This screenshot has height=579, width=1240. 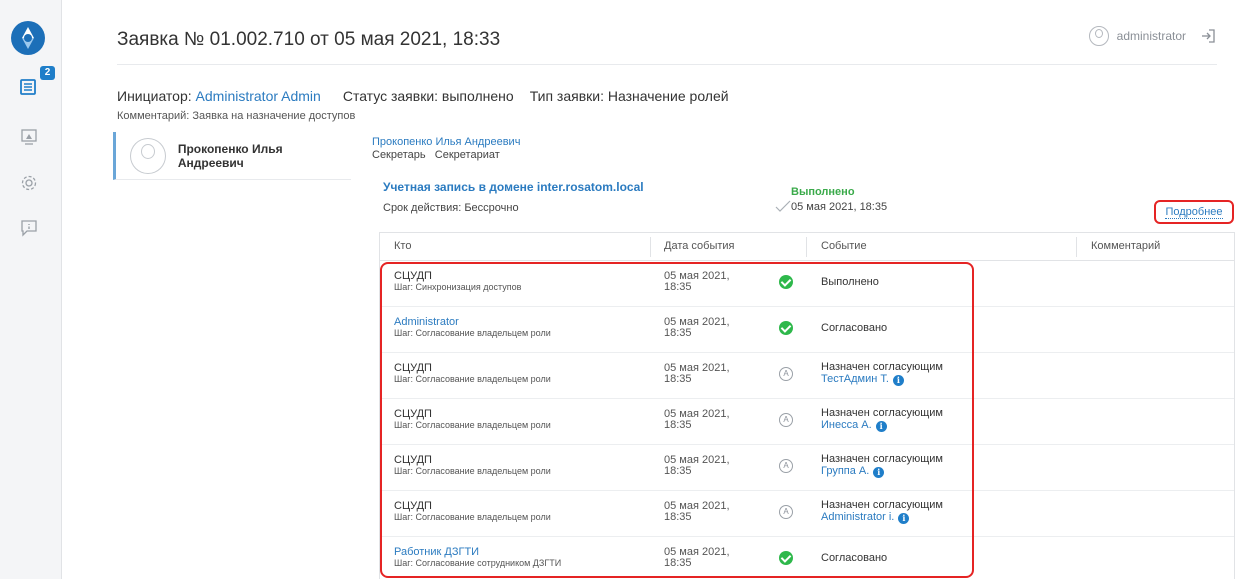 I want to click on person-name-link: Прокопенко Илья Андреевич, so click(x=446, y=142).